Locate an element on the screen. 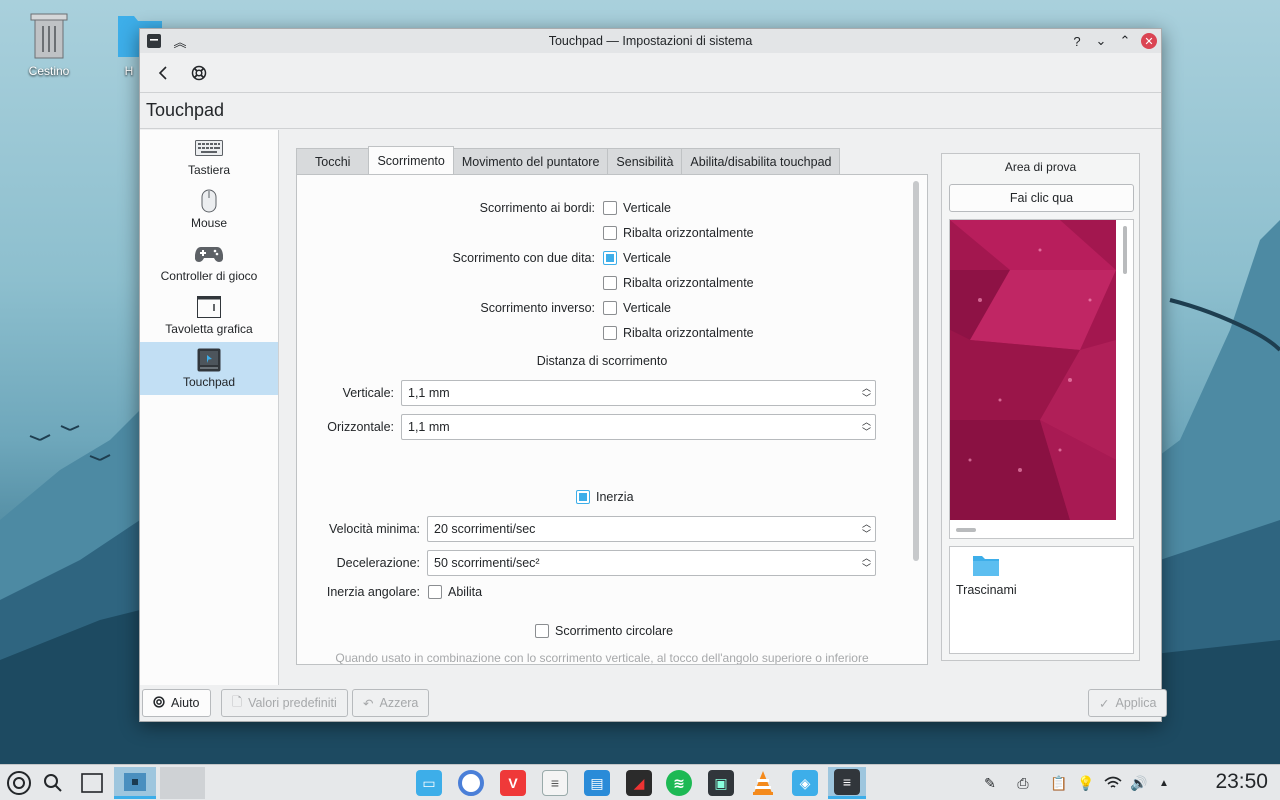  checkbox-label: Scorrimento circolare is located at coordinates (614, 631).